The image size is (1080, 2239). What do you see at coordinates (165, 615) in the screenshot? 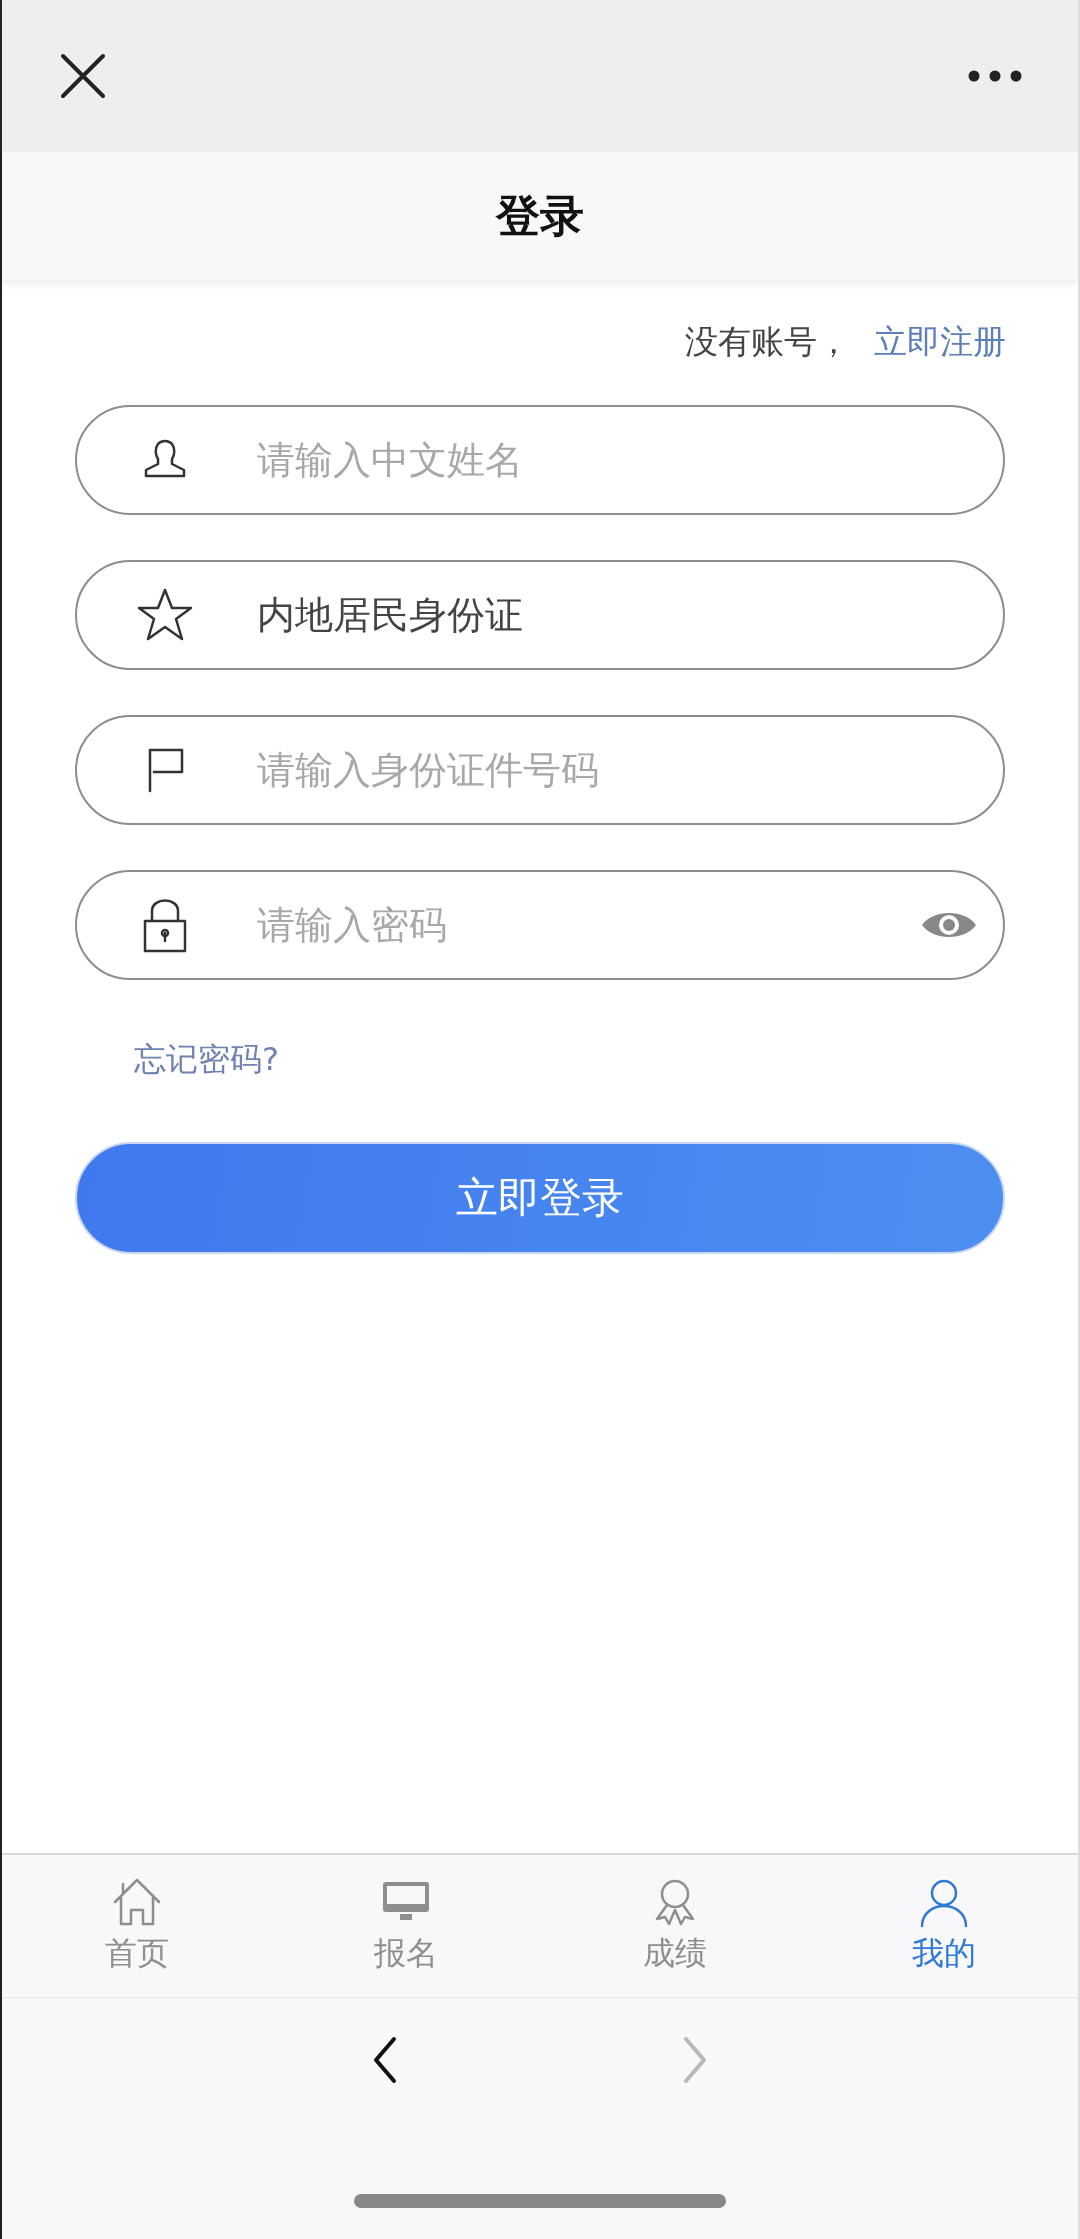
I see `star-icon` at bounding box center [165, 615].